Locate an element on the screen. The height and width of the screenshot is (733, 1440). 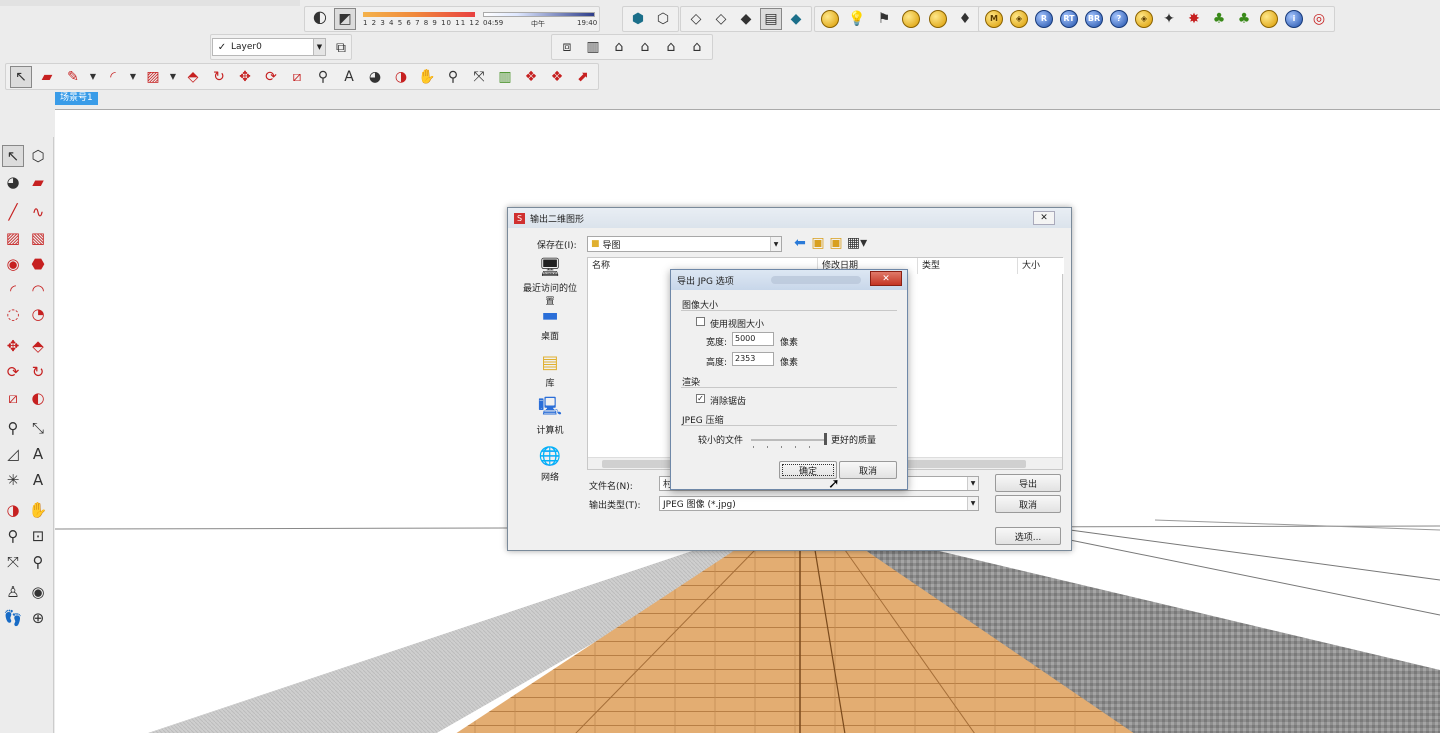
sun-icon: ✦ is located at coordinates (1169, 19).